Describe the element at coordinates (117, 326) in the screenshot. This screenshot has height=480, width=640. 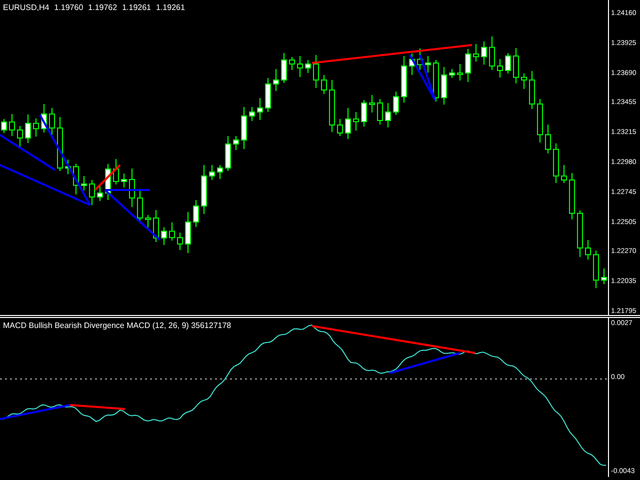
I see `indicator-title: MACD Bullish Bearish Divergence MACD (12, 26, 9) 356127178` at that location.